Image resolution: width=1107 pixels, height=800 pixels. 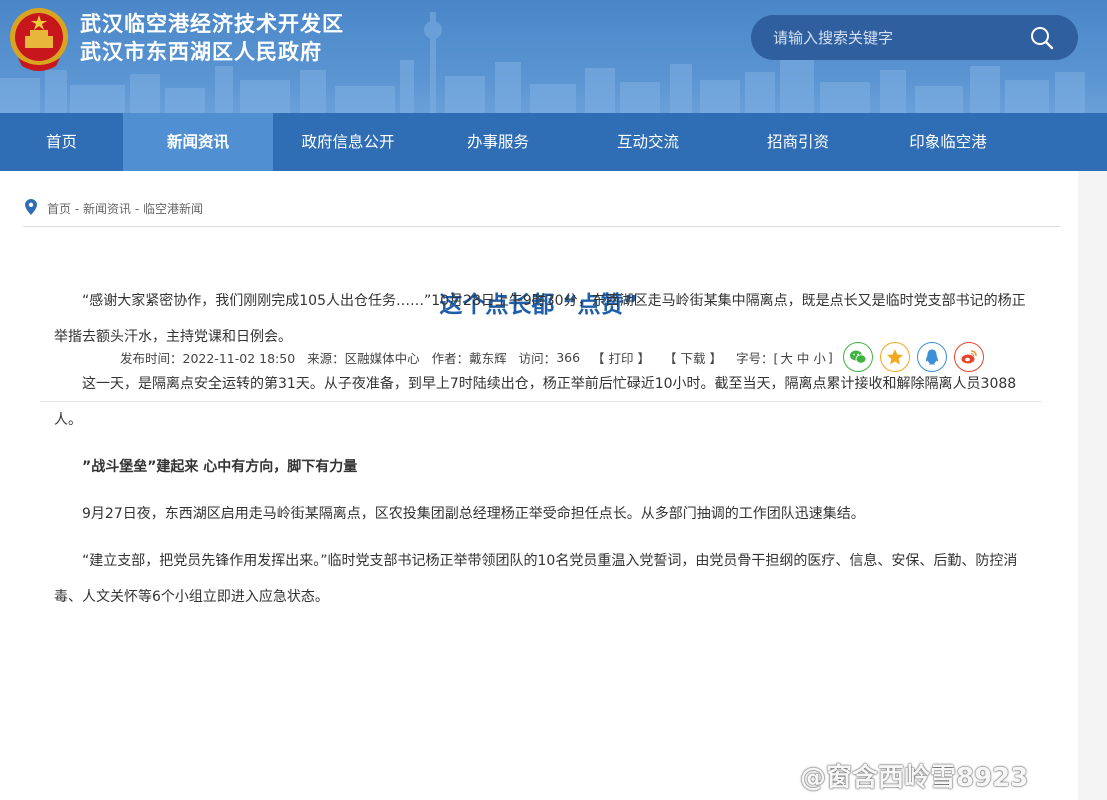 What do you see at coordinates (212, 38) in the screenshot?
I see `site-title: 武汉临空港经济技术开发区 武汉市东西湖区人民政府` at bounding box center [212, 38].